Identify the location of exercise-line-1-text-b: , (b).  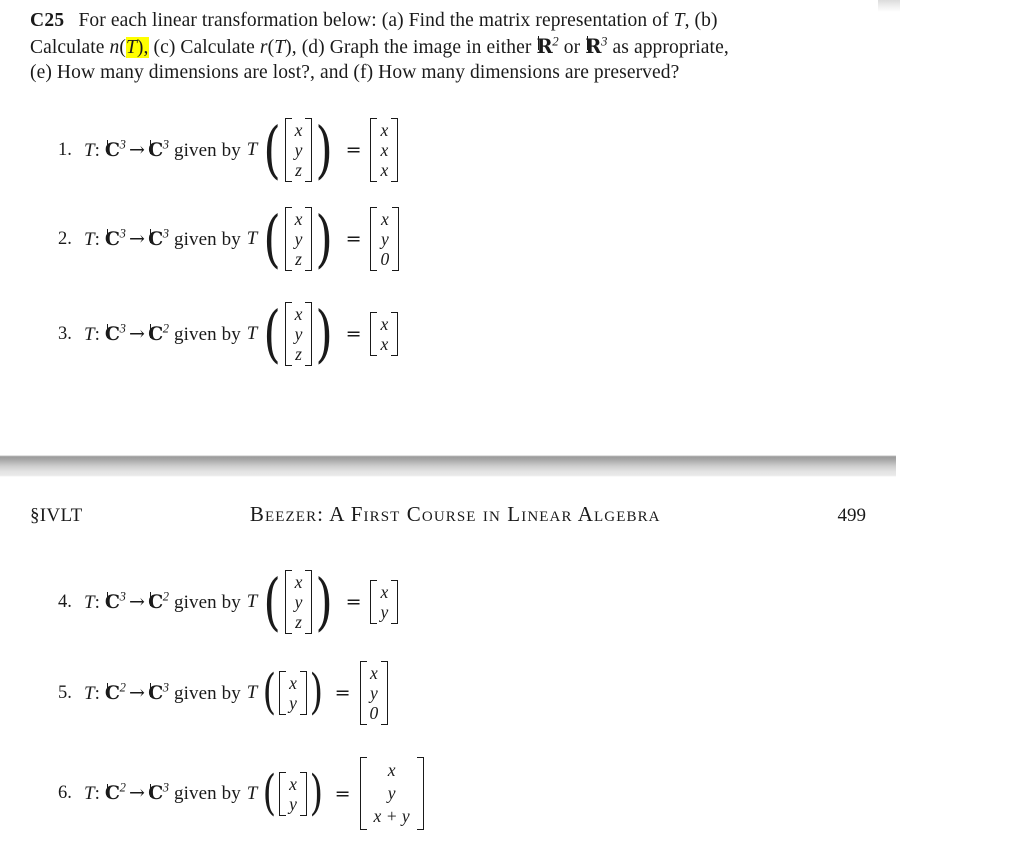
(701, 20).